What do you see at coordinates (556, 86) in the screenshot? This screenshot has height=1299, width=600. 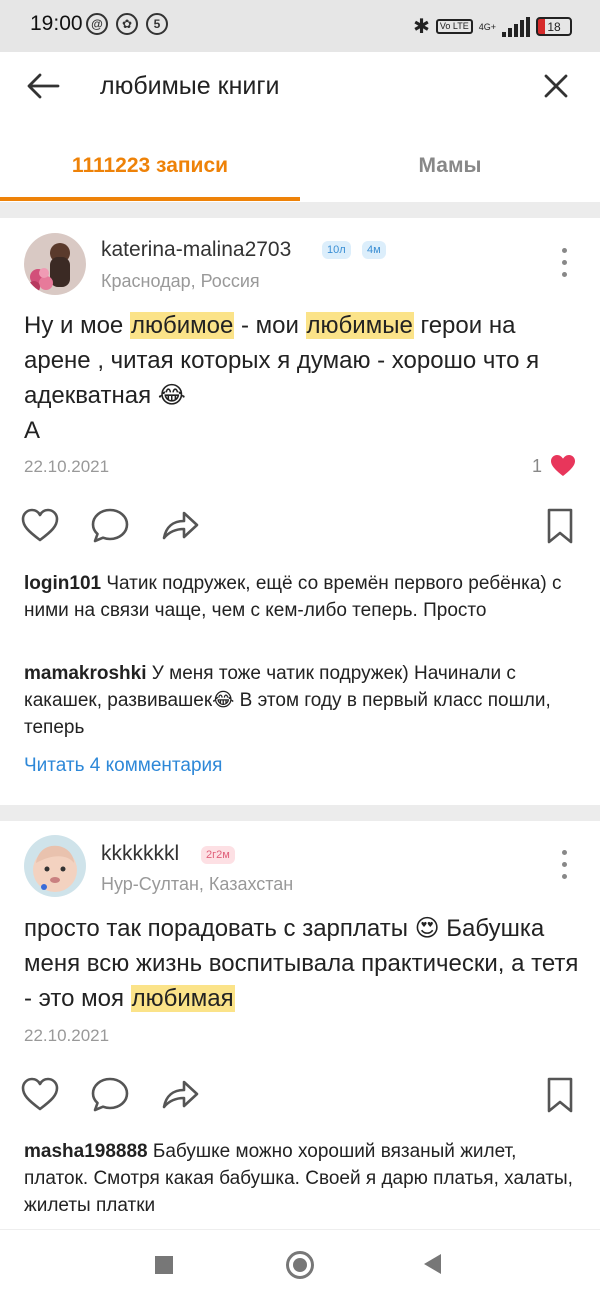 I see `close-icon` at bounding box center [556, 86].